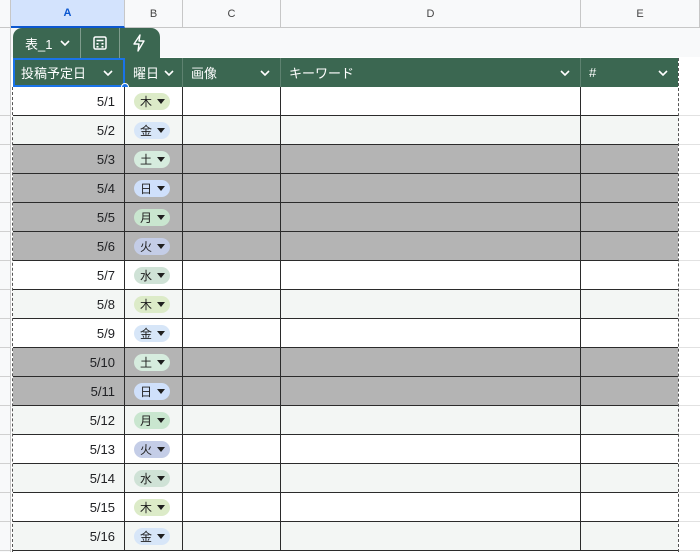 Image resolution: width=700 pixels, height=552 pixels. I want to click on date-cell: 5/10, so click(69, 362).